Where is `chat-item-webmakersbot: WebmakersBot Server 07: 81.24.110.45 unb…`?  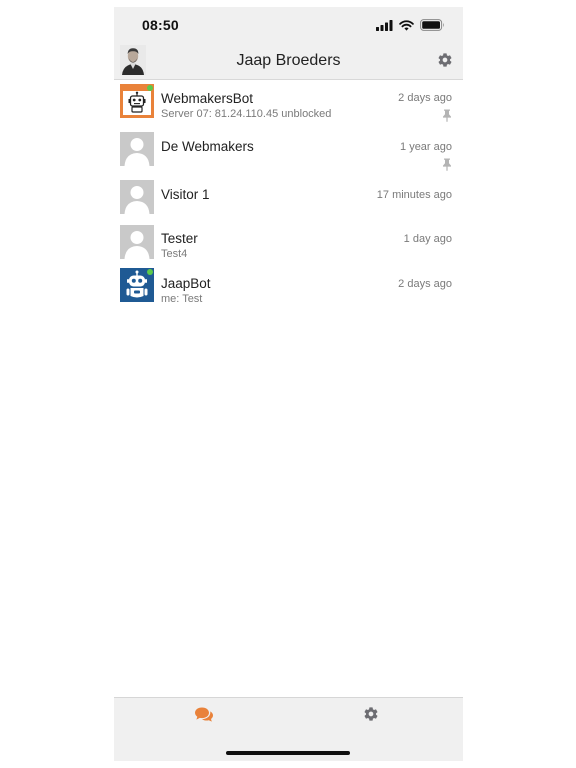 chat-item-webmakersbot: WebmakersBot Server 07: 81.24.110.45 unb… is located at coordinates (288, 103).